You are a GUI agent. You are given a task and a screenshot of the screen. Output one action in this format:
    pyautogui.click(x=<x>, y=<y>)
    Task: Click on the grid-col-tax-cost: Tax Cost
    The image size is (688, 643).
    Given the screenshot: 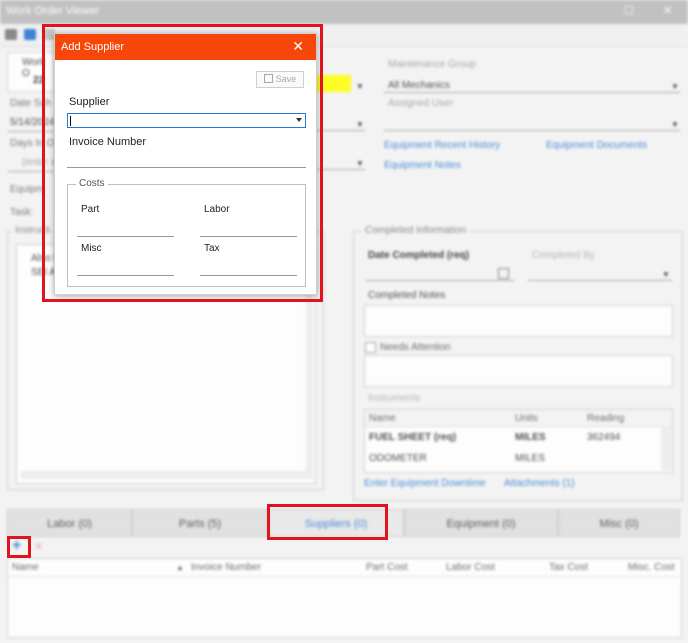 What is the action you would take?
    pyautogui.click(x=568, y=568)
    